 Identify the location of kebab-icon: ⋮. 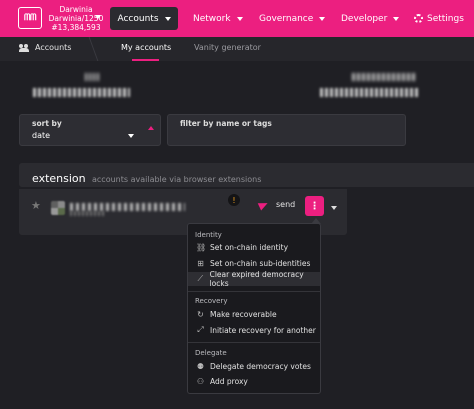
(314, 206).